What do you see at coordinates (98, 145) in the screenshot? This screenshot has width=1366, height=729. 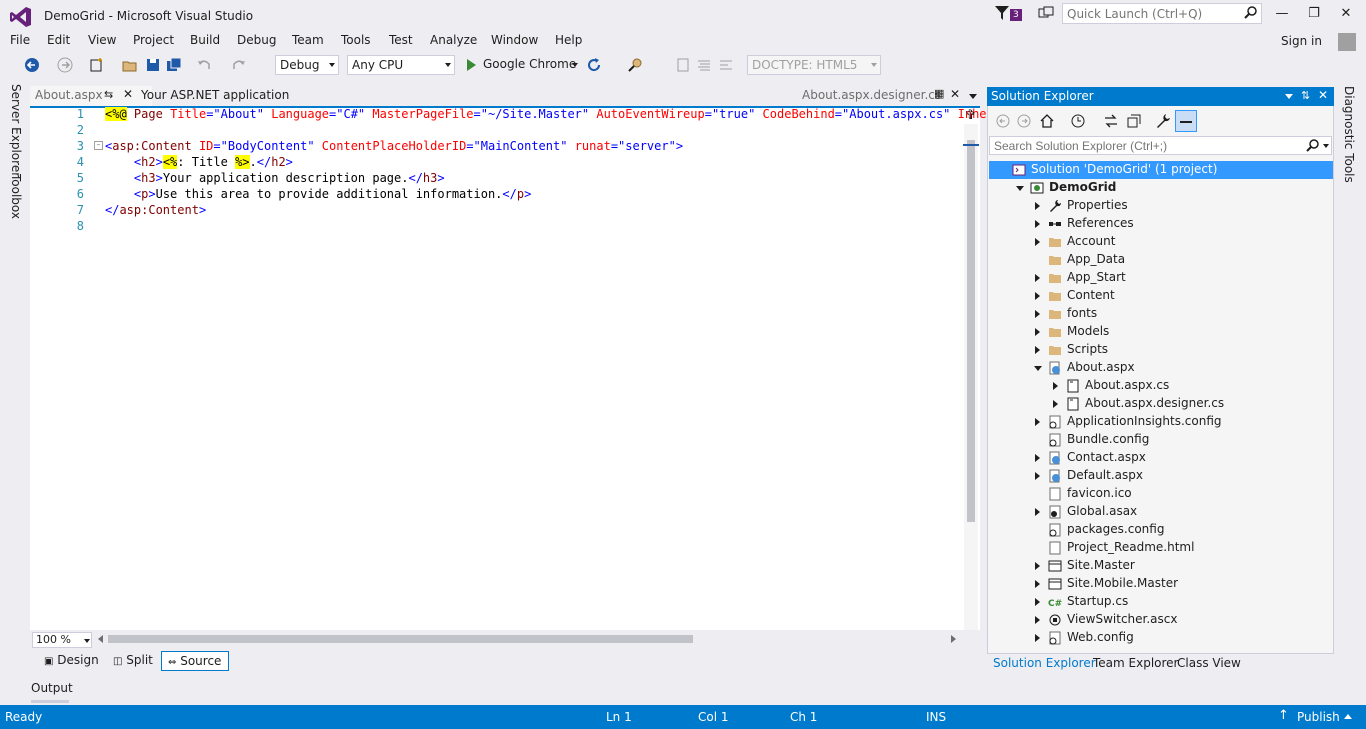 I see `collapse-region-icon: –` at bounding box center [98, 145].